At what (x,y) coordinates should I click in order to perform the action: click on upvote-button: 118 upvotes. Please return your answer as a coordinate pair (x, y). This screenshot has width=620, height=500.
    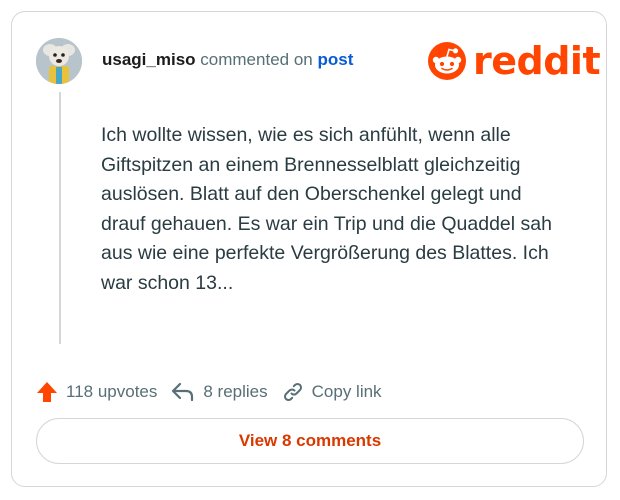
    Looking at the image, I should click on (96, 392).